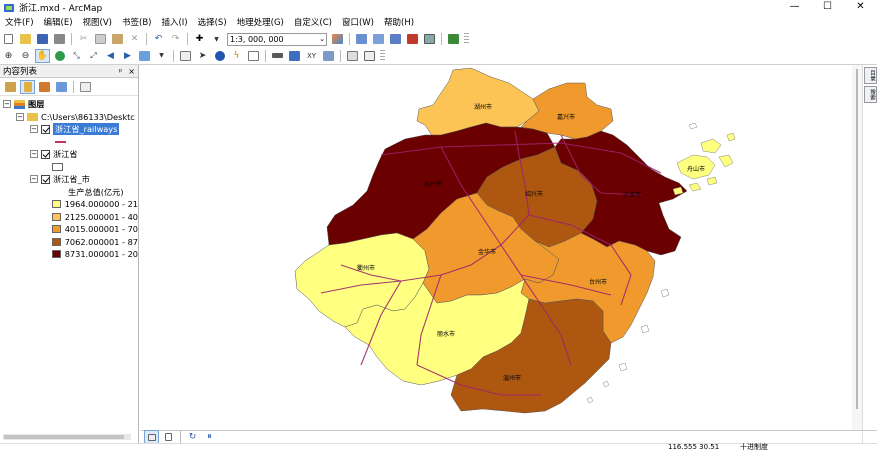 This screenshot has height=452, width=877. I want to click on table-of-contents-icon, so click(361, 39).